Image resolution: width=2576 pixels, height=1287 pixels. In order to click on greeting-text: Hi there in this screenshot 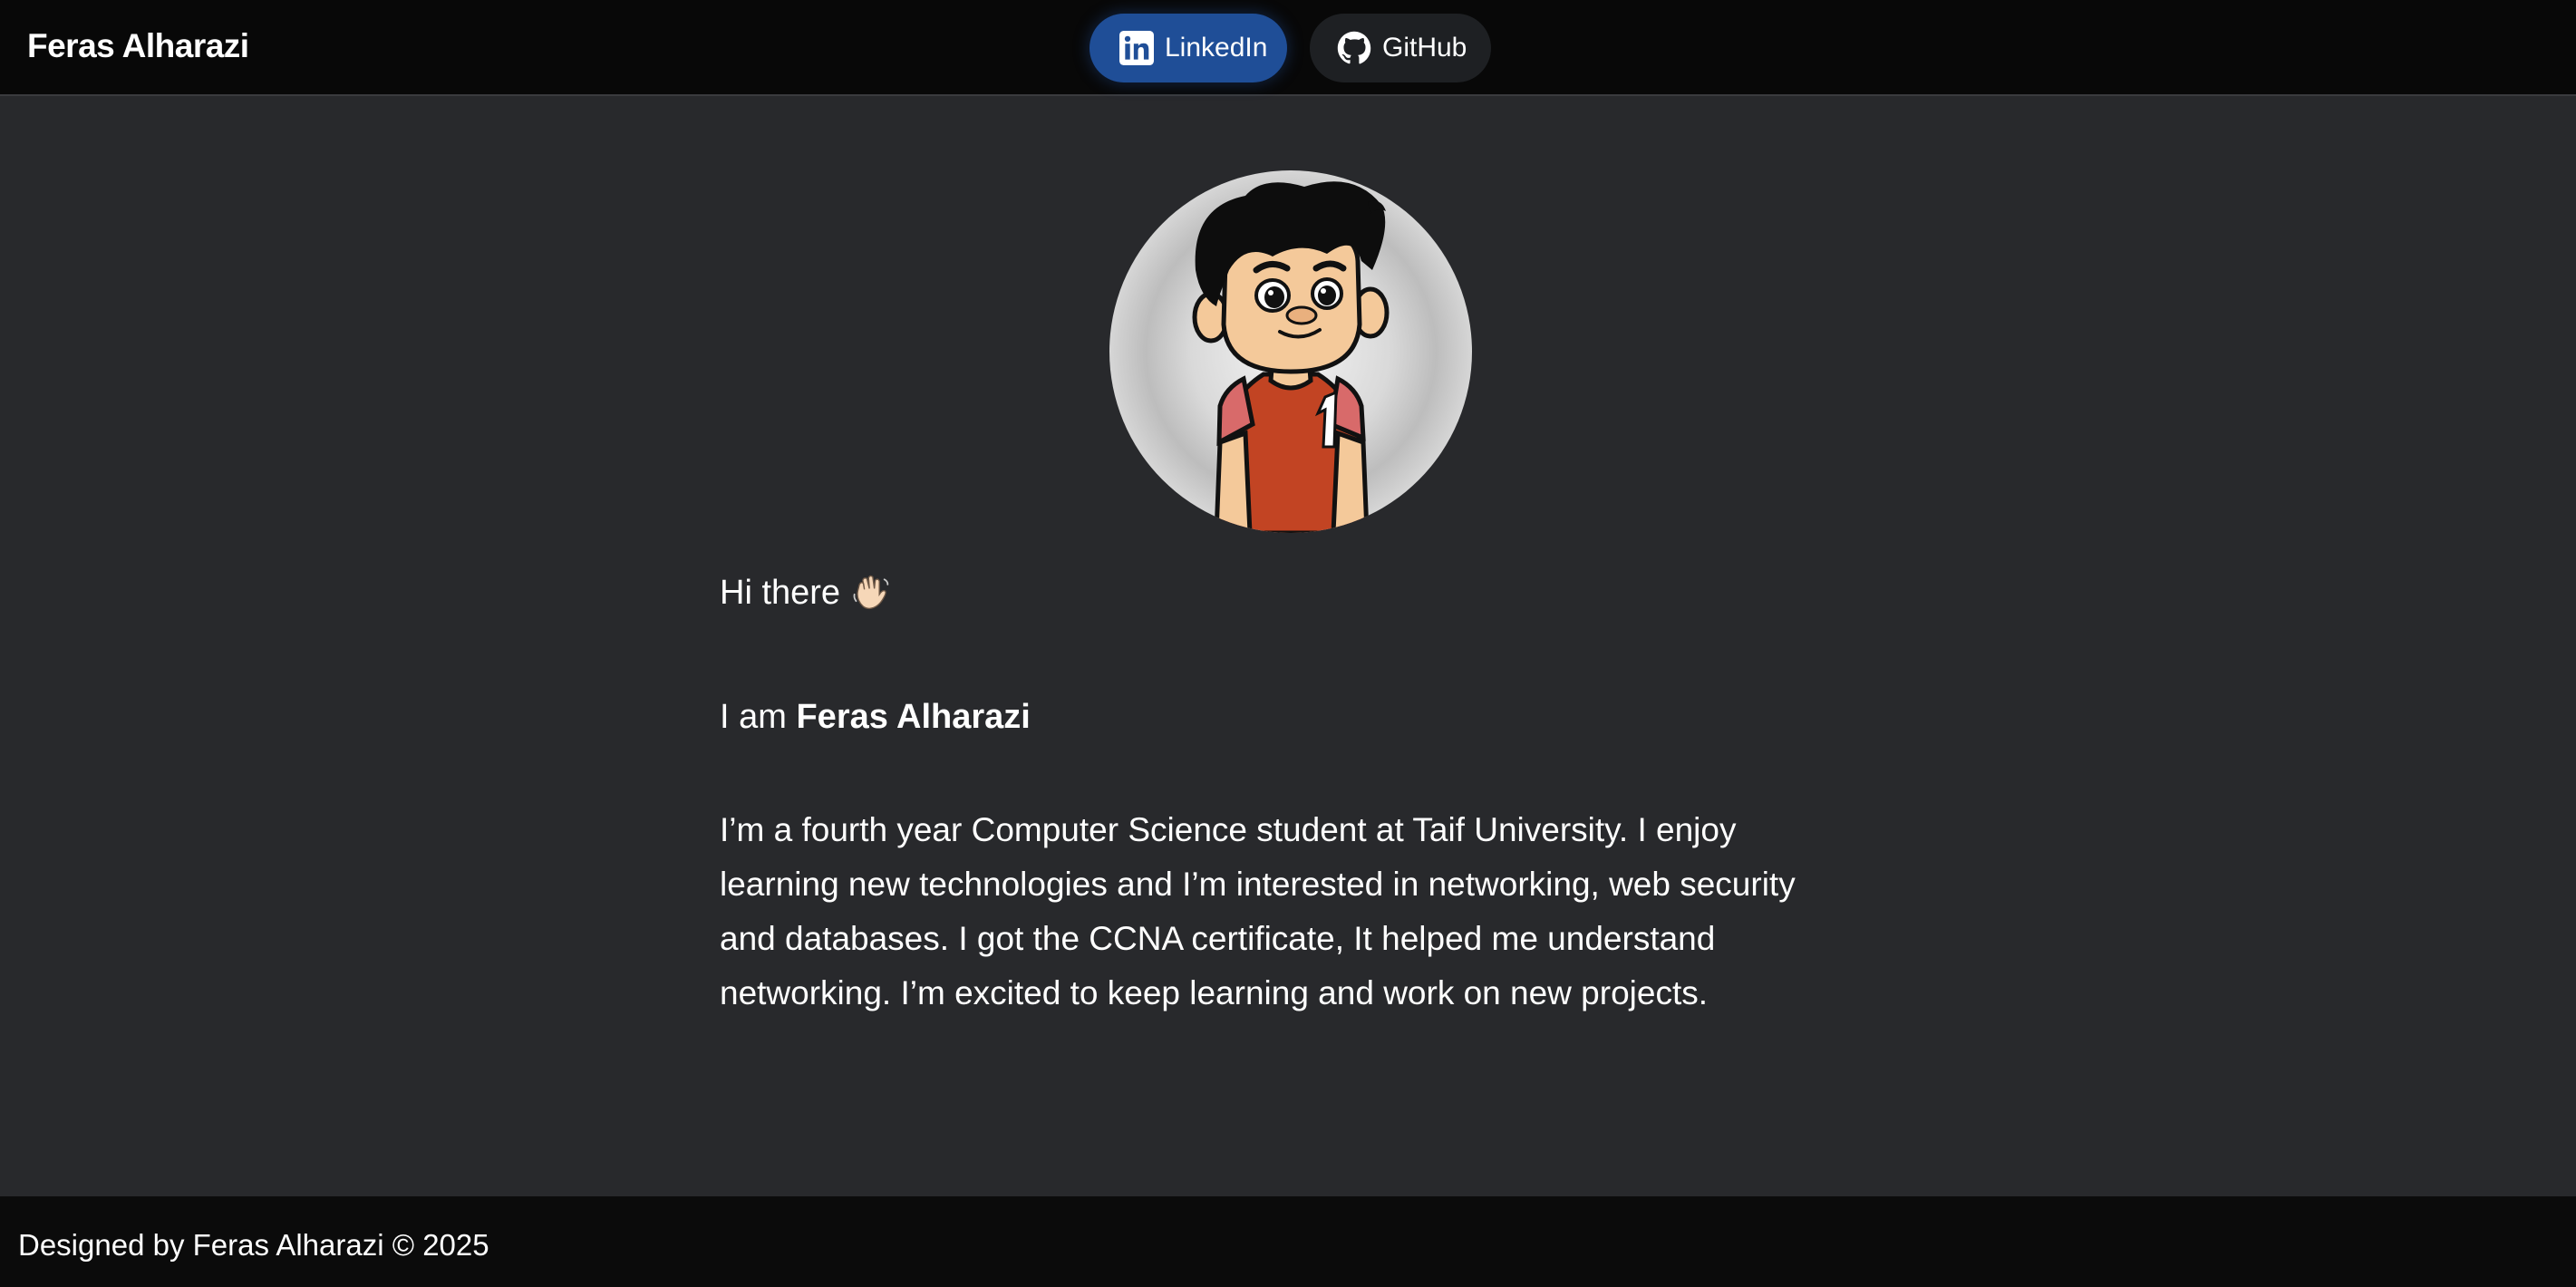, I will do `click(780, 593)`.